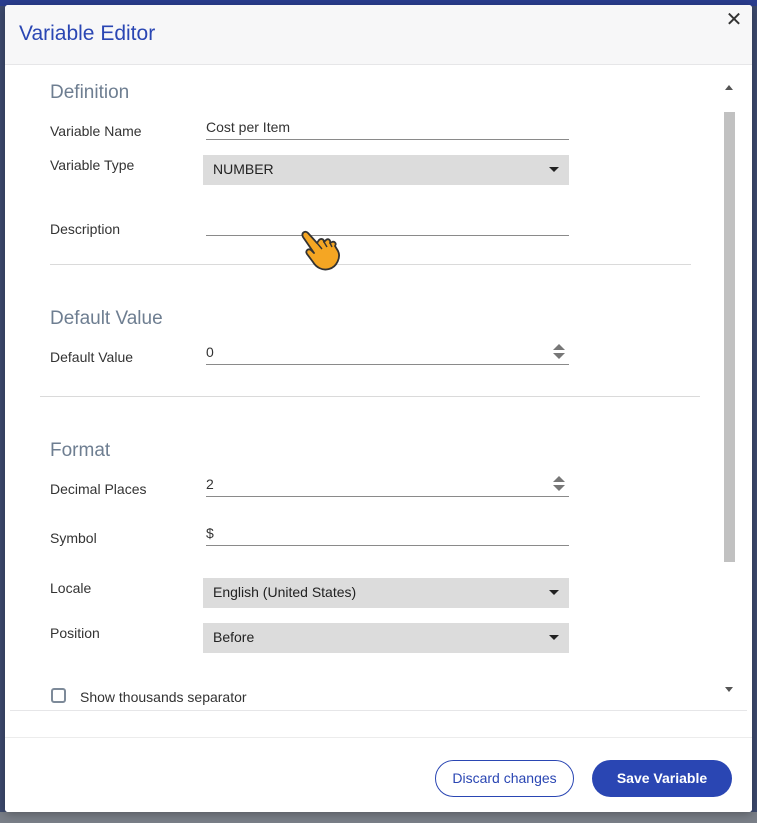 Image resolution: width=757 pixels, height=823 pixels. I want to click on variable-type-select: NUMBER, so click(386, 170).